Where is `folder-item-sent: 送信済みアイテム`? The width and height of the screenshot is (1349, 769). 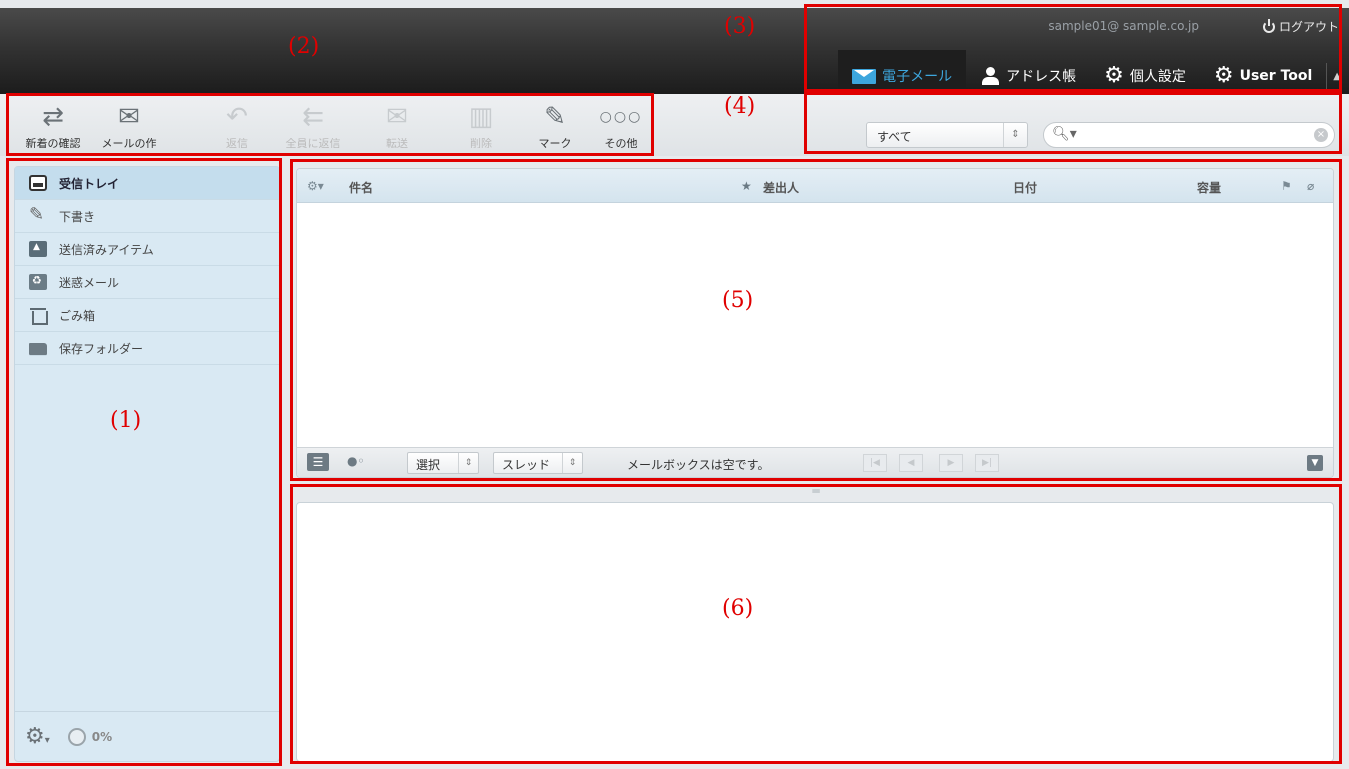
folder-item-sent: 送信済みアイテム is located at coordinates (147, 249).